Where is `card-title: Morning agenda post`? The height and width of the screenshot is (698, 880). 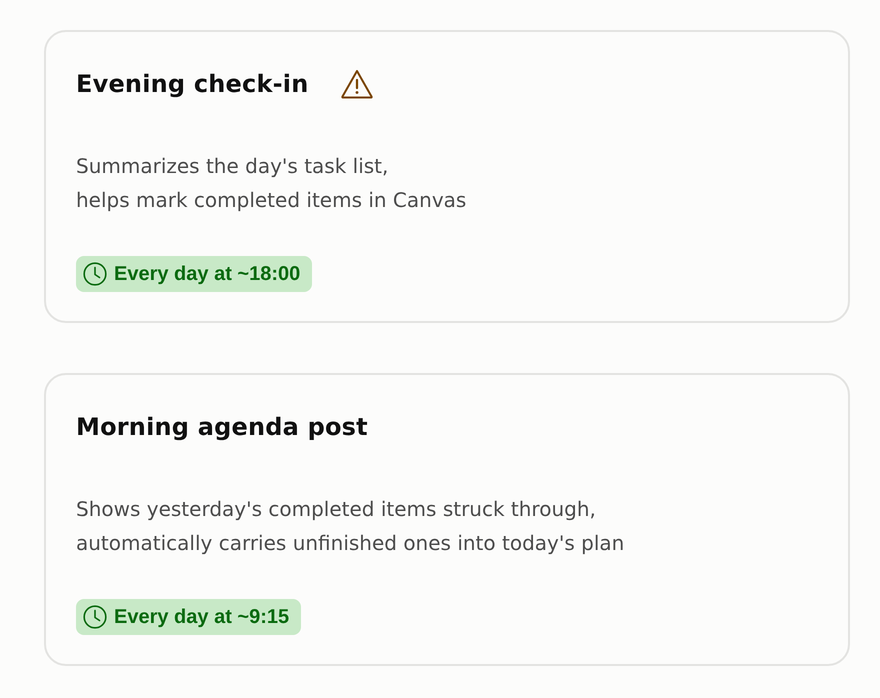 card-title: Morning agenda post is located at coordinates (222, 427).